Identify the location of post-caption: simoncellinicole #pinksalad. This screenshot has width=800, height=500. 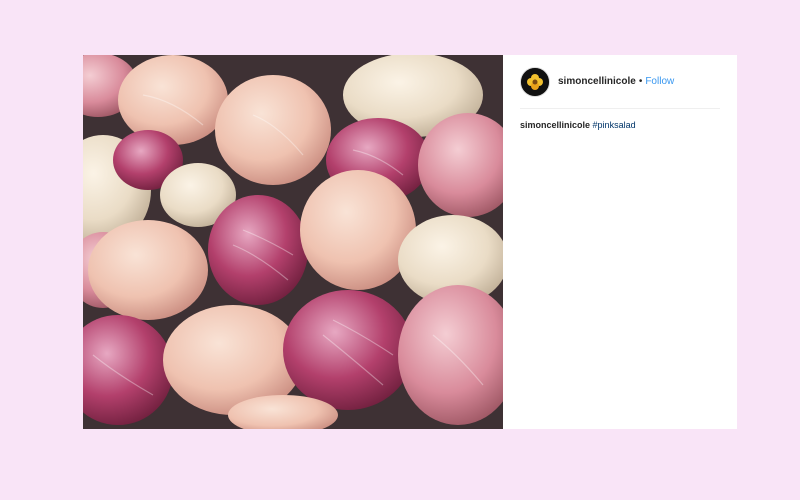
(620, 125).